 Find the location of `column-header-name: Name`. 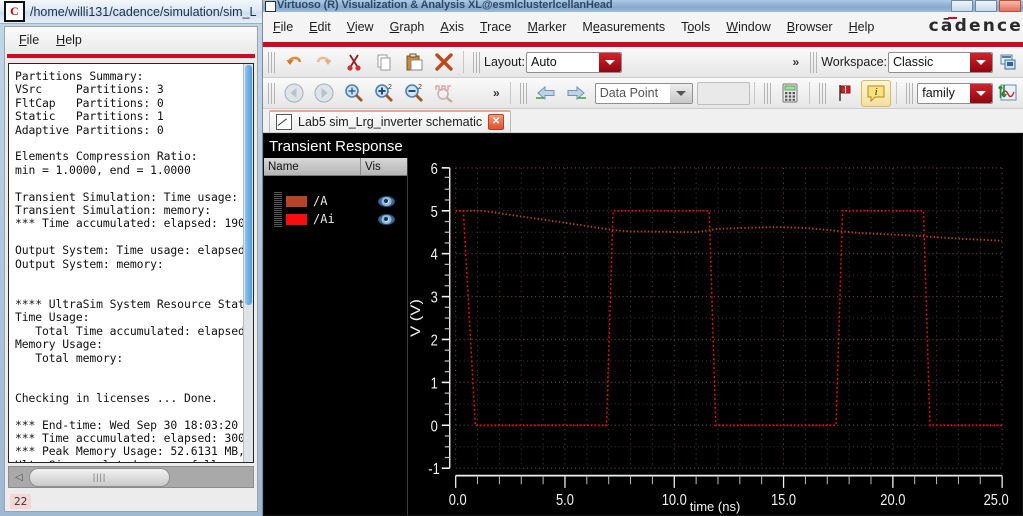

column-header-name: Name is located at coordinates (312, 166).